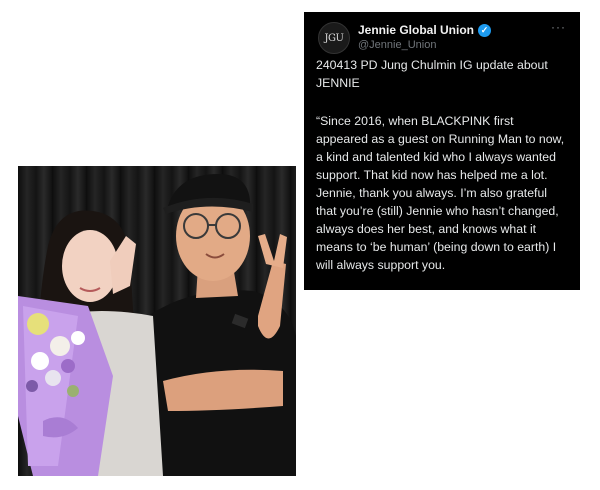 The height and width of the screenshot is (490, 600). I want to click on display-name: Jennie Global Union ✓, so click(425, 30).